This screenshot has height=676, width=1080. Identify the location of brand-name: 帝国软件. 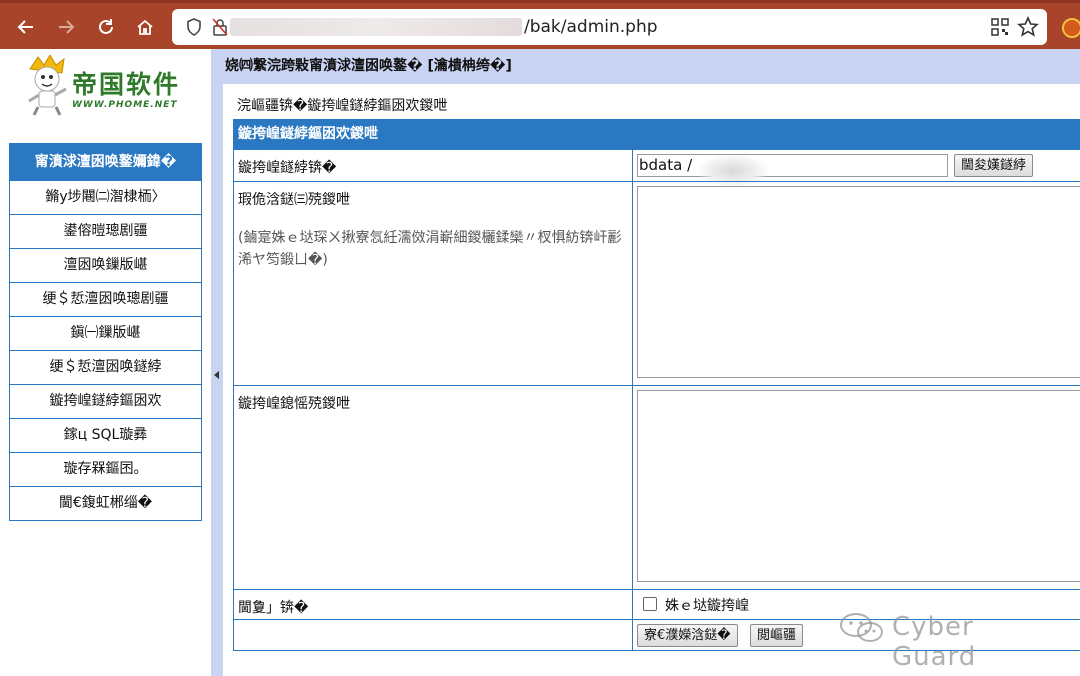
(126, 84).